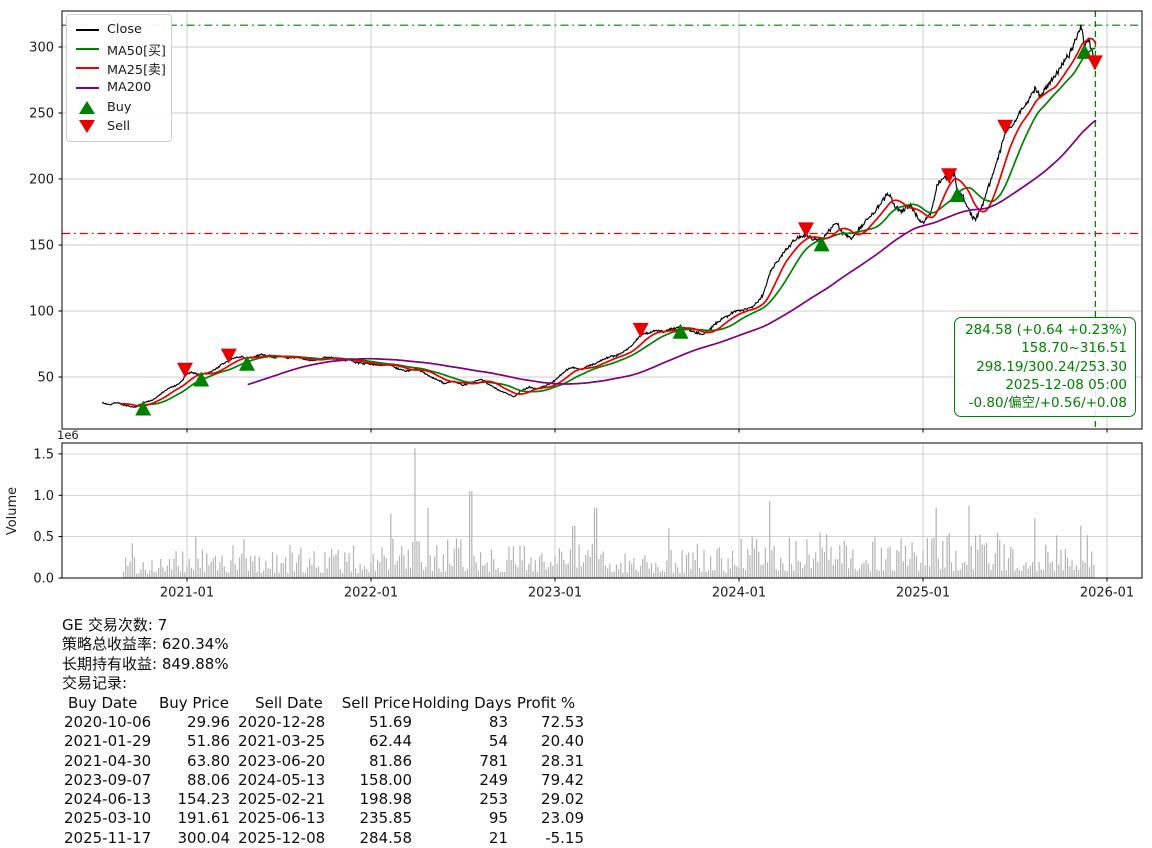 Image resolution: width=1152 pixels, height=848 pixels. What do you see at coordinates (562, 741) in the screenshot?
I see `trade-cell: 20.40` at bounding box center [562, 741].